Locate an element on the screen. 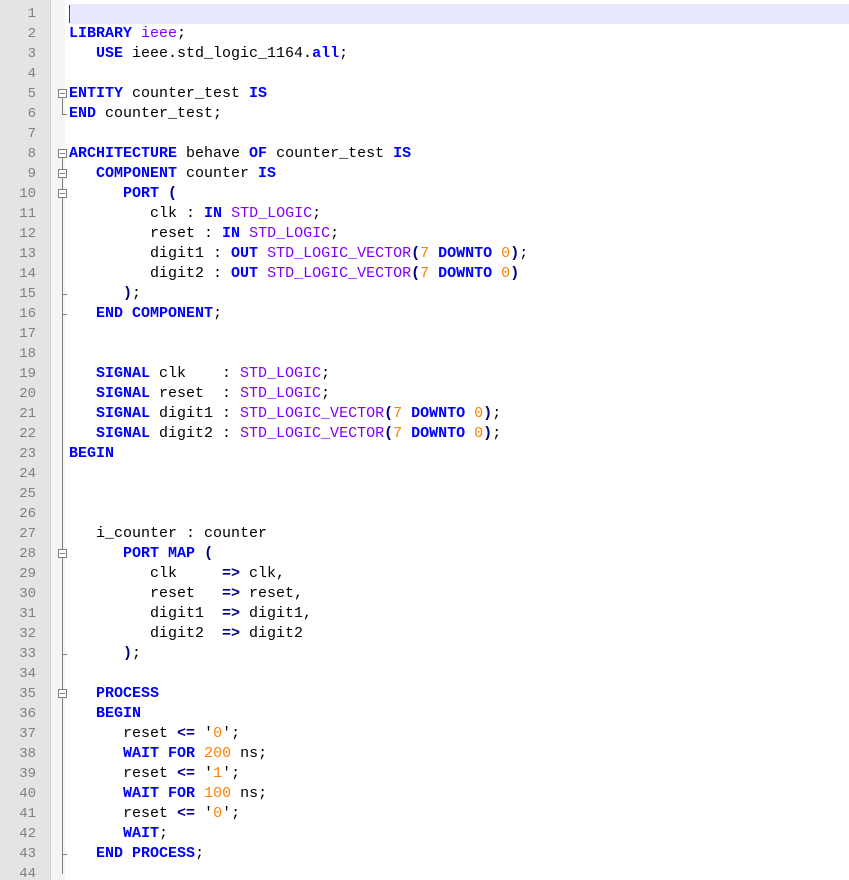 This screenshot has width=849, height=880. code-line: 12 reset : IN STD_LOGIC; is located at coordinates (424, 234).